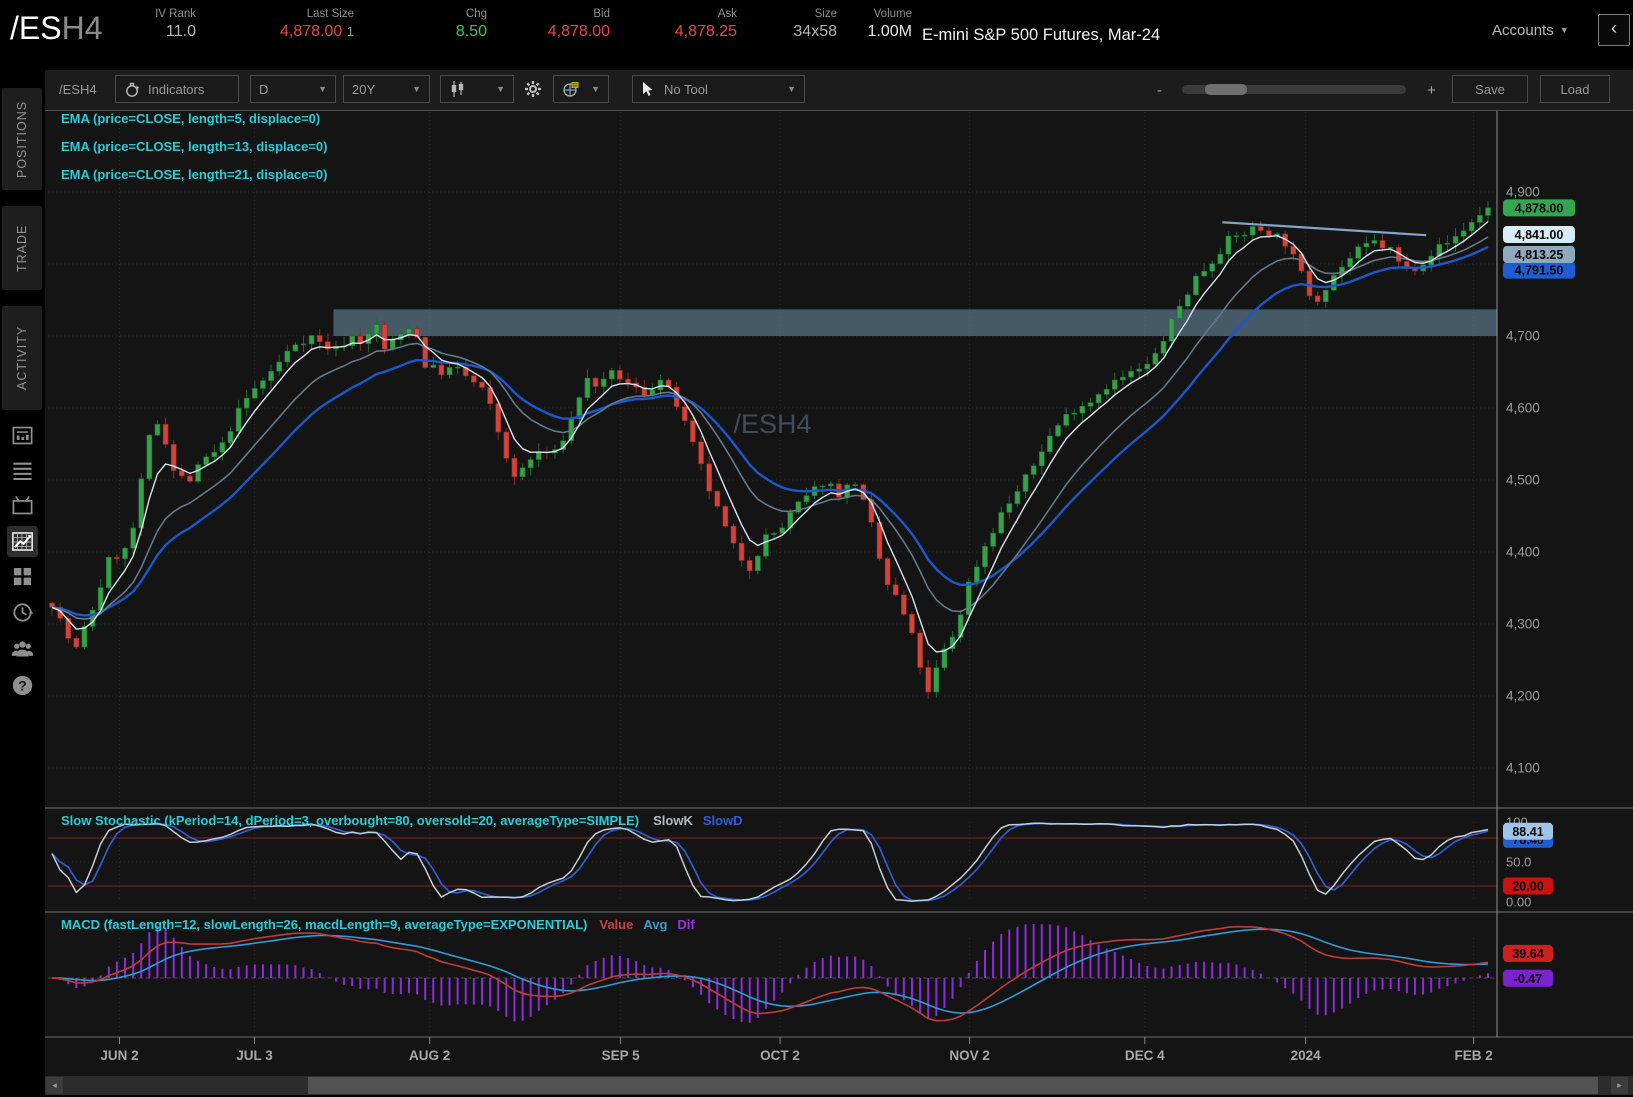  Describe the element at coordinates (194, 174) in the screenshot. I see `study-label-ema21: EMA (price=CLOSE, length=21, displace=0)` at that location.